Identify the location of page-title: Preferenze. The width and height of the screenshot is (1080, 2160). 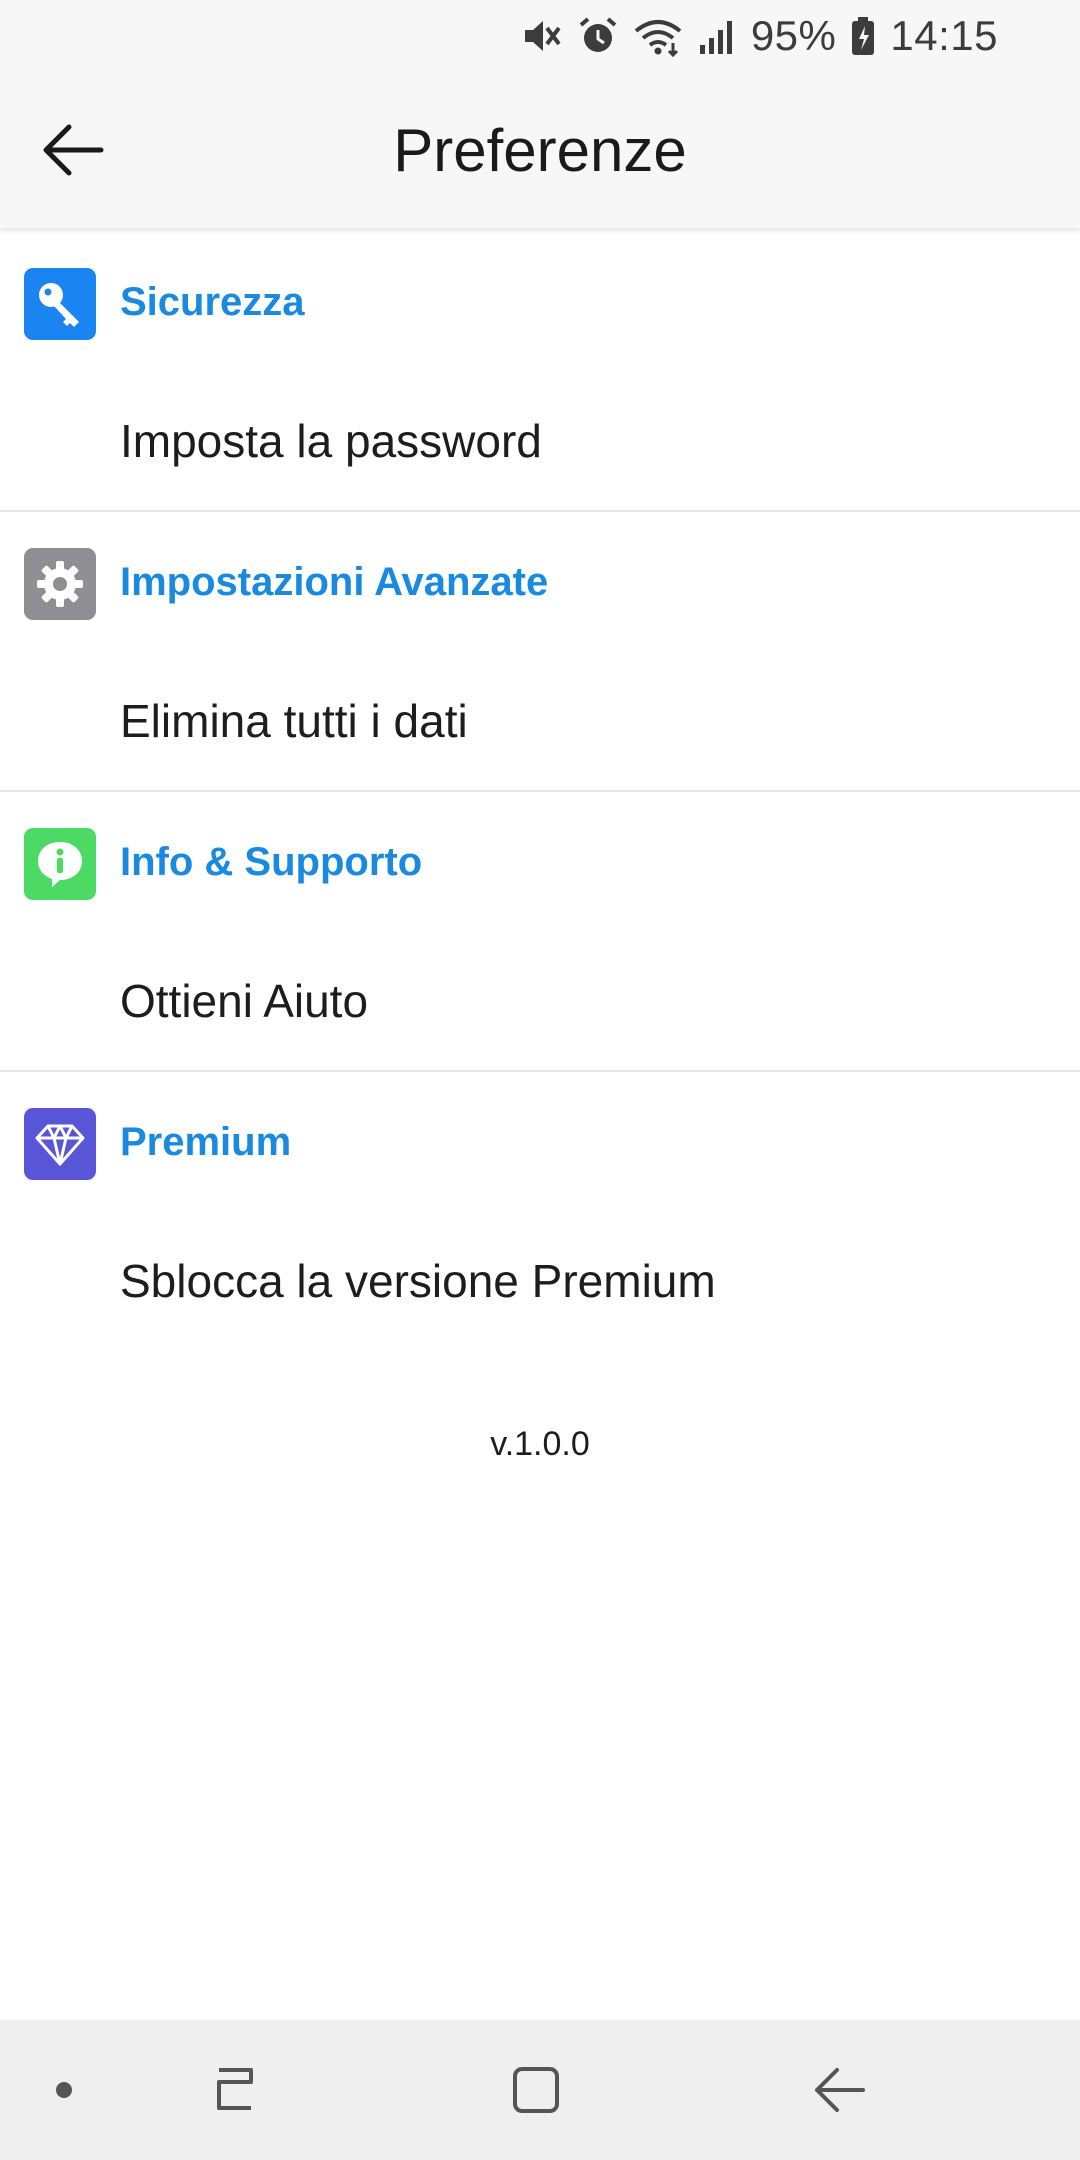
(540, 150).